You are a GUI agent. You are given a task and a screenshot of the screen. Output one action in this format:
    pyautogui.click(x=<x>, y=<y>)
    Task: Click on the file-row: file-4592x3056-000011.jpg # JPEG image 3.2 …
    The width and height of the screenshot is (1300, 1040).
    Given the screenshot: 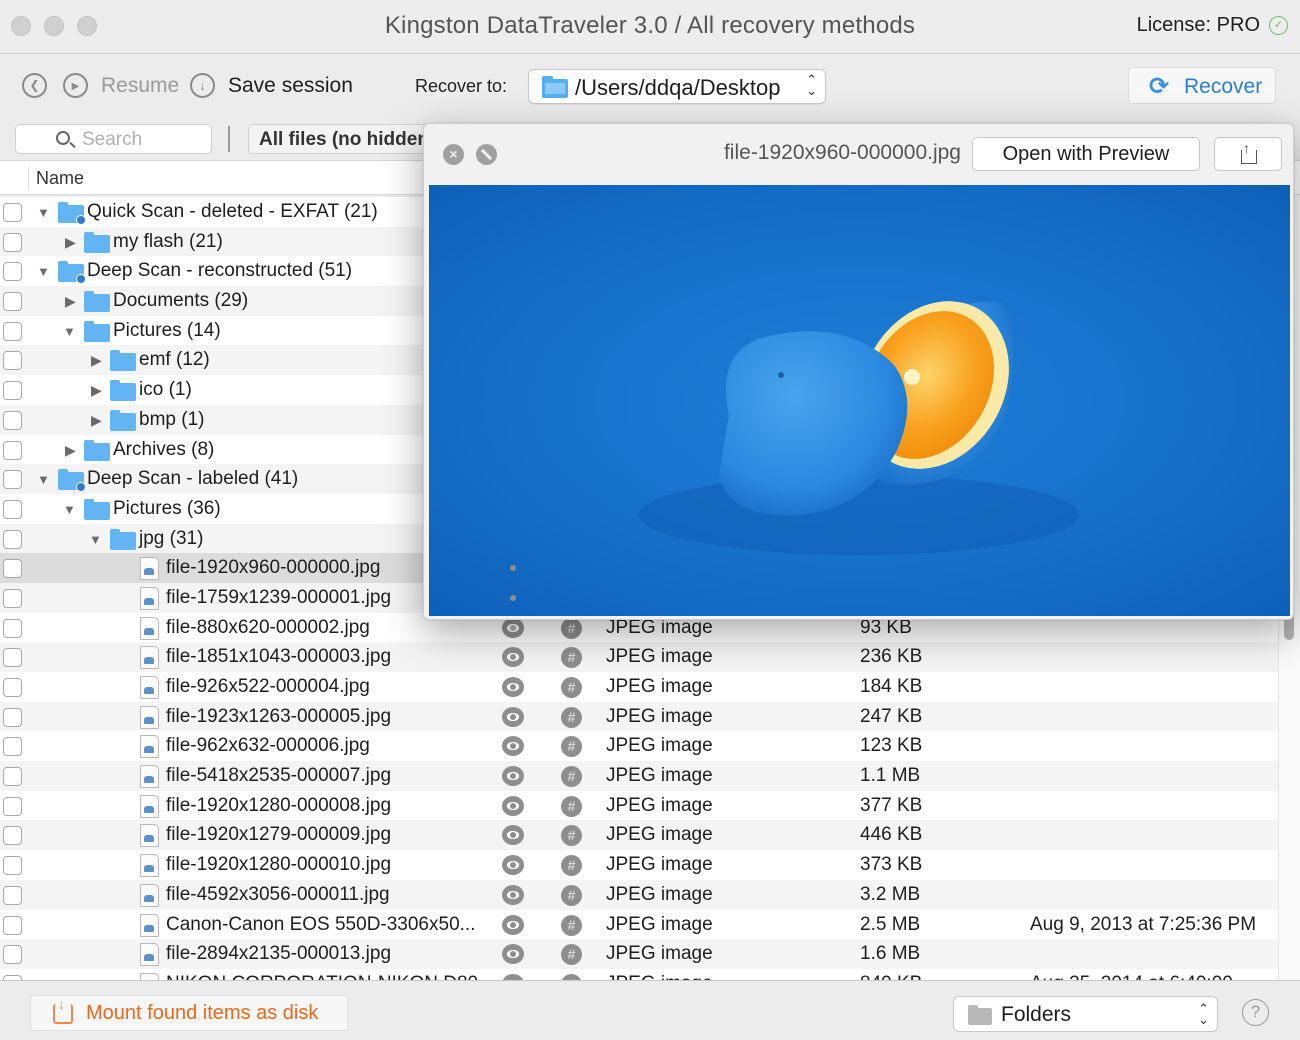 What is the action you would take?
    pyautogui.click(x=639, y=894)
    